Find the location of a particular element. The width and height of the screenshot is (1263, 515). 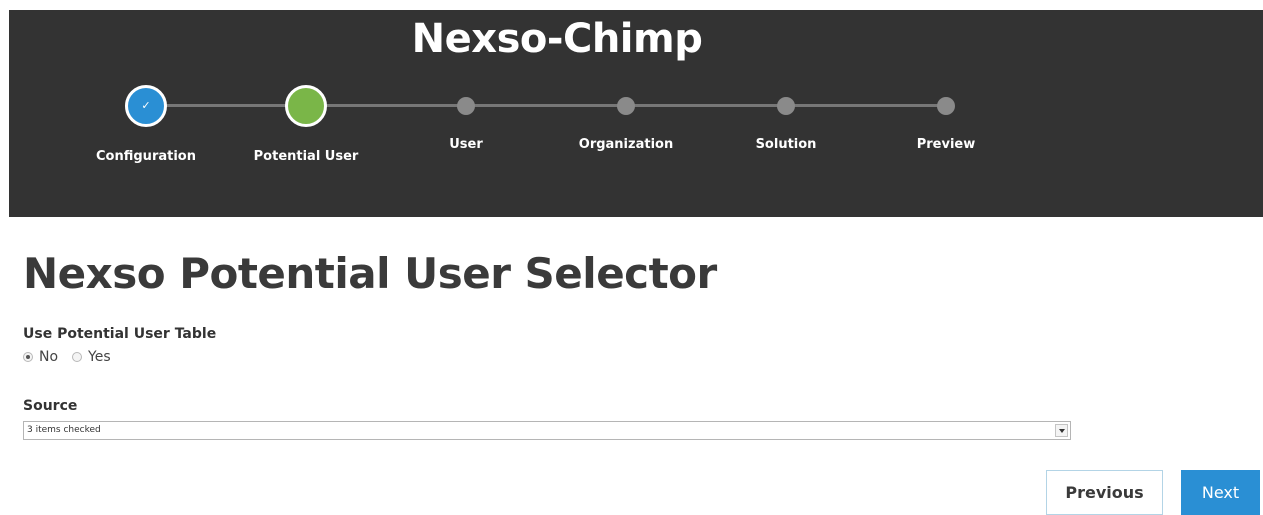

current-step-indicator is located at coordinates (306, 106).